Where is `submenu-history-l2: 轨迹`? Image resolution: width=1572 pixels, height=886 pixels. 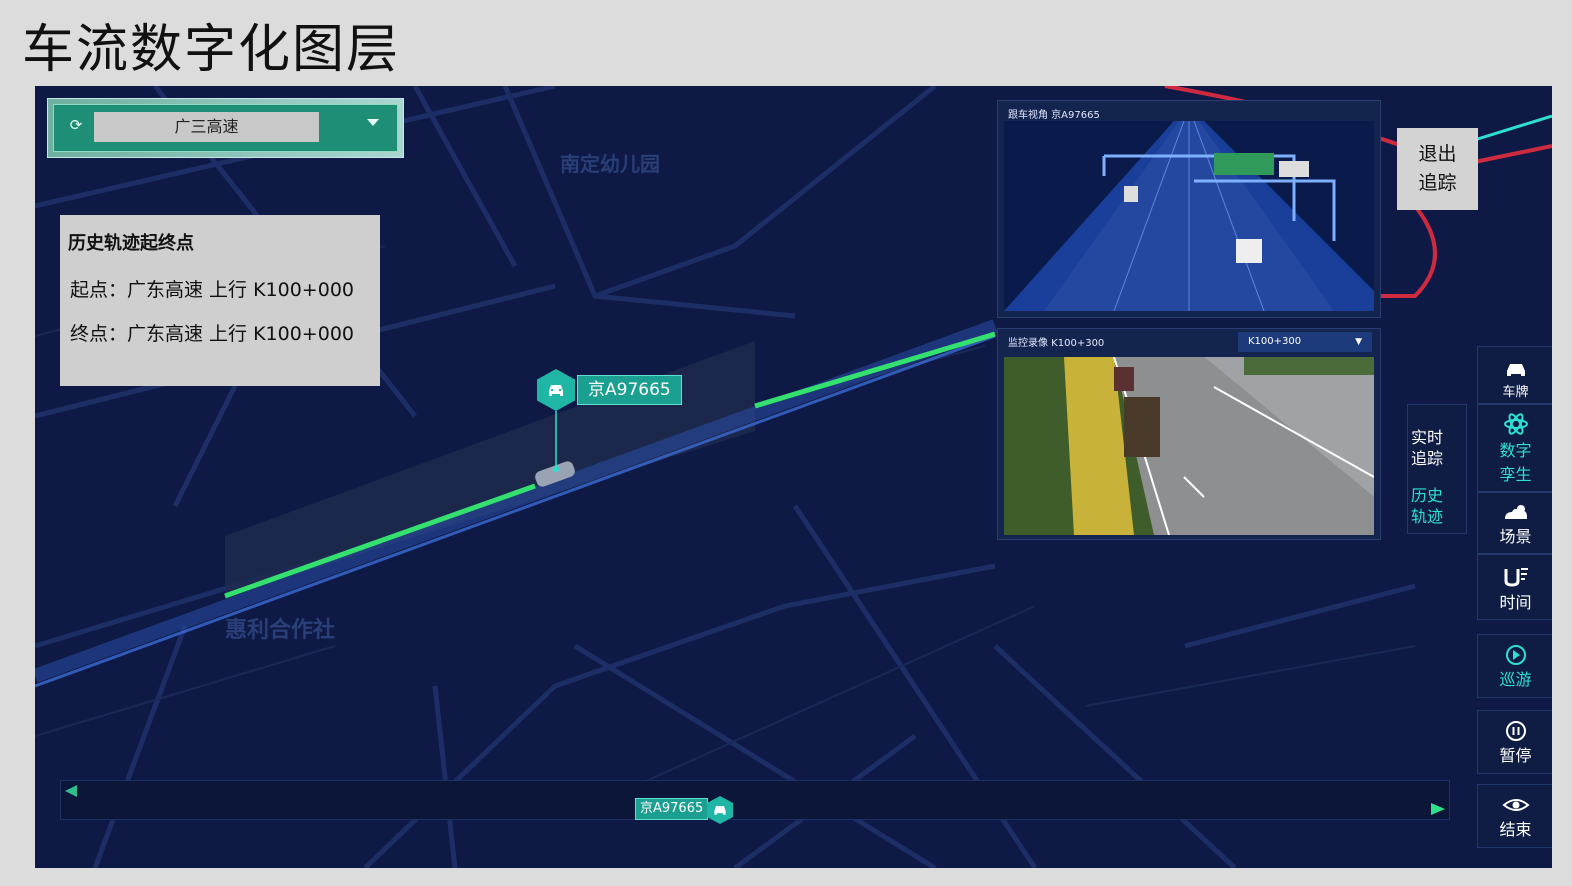 submenu-history-l2: 轨迹 is located at coordinates (1427, 516).